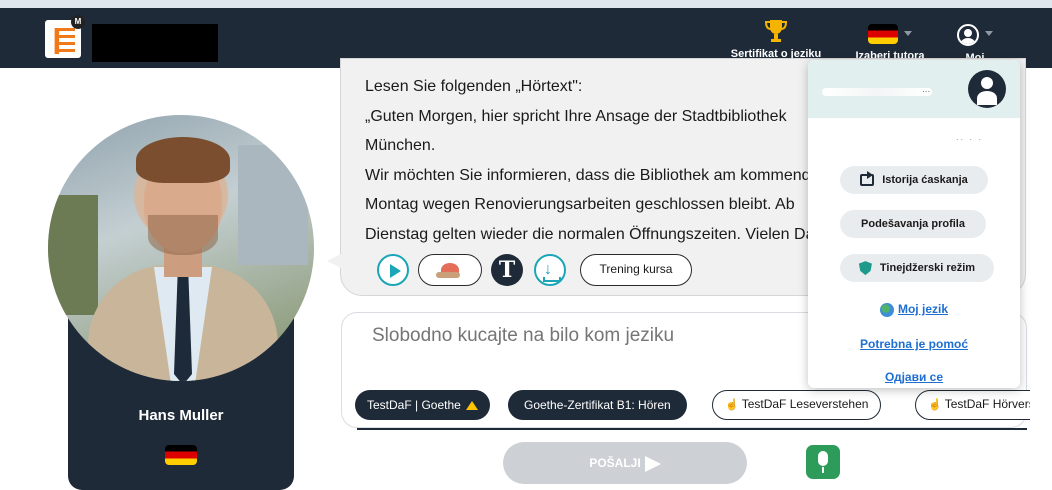  Describe the element at coordinates (181, 415) in the screenshot. I see `tutor-name: Hans Muller` at that location.